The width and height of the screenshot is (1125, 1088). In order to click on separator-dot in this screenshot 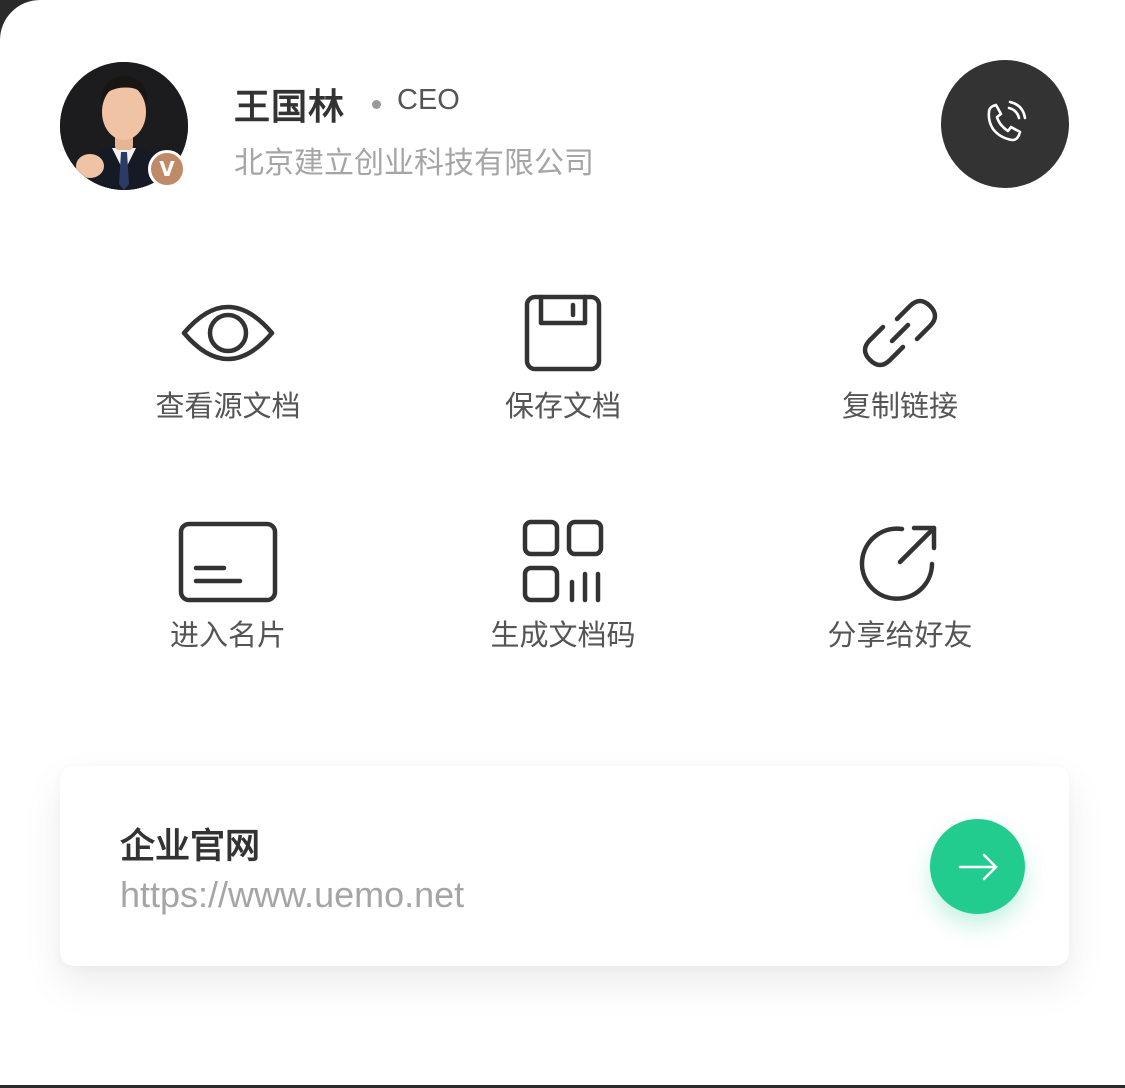, I will do `click(376, 104)`.